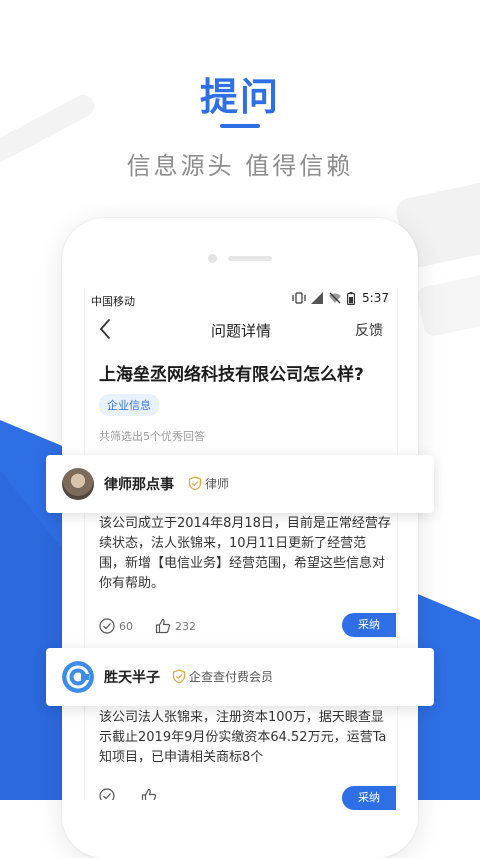 The image size is (480, 858). What do you see at coordinates (240, 484) in the screenshot?
I see `answer-author-card: 律师那点事 律师` at bounding box center [240, 484].